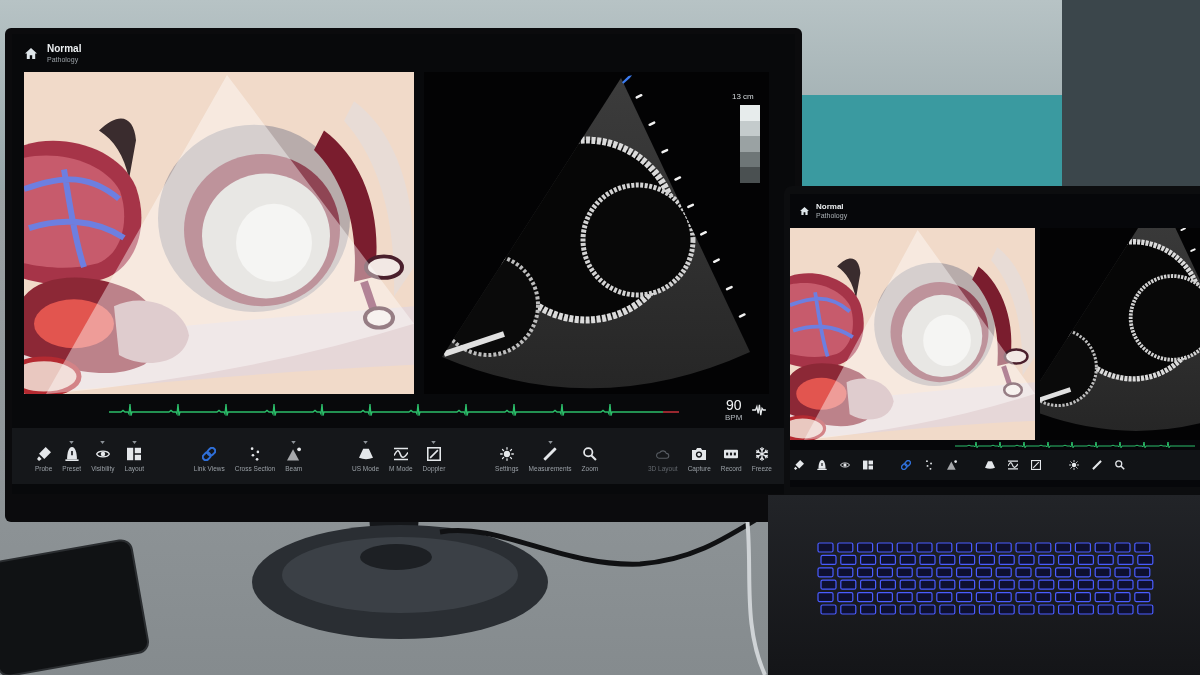  I want to click on pulse-icon, so click(759, 410).